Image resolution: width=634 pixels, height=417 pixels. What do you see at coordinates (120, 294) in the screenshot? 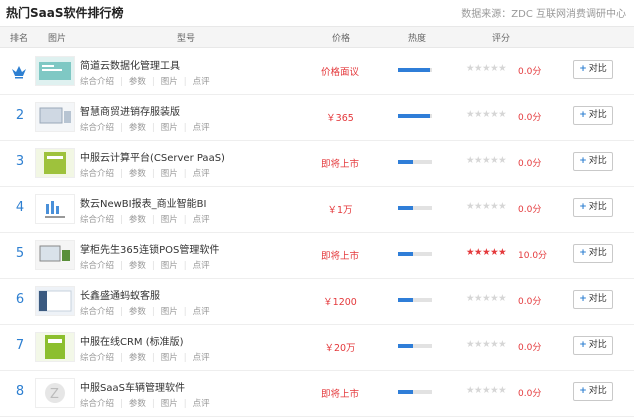
I see `product-name-link: 长鑫盛通蚂蚁客服` at bounding box center [120, 294].